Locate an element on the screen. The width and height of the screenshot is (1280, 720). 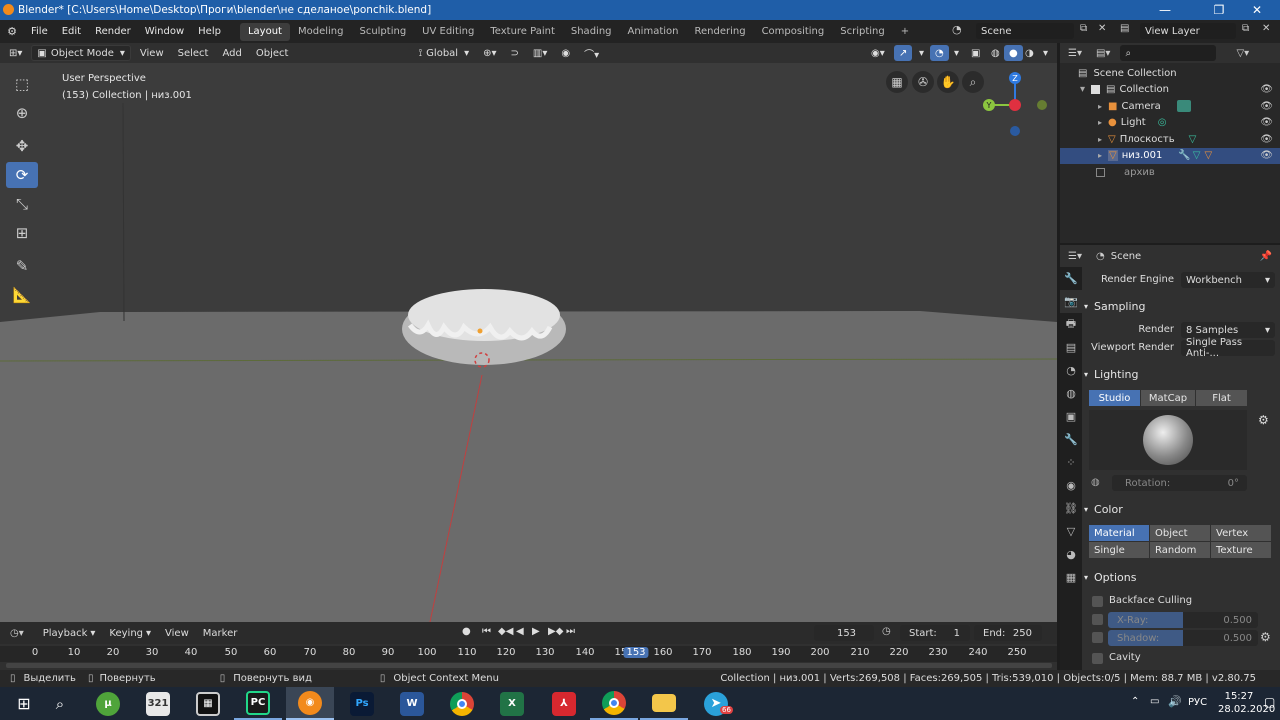
annotate-tool-icon: ✎ is located at coordinates (22, 266).